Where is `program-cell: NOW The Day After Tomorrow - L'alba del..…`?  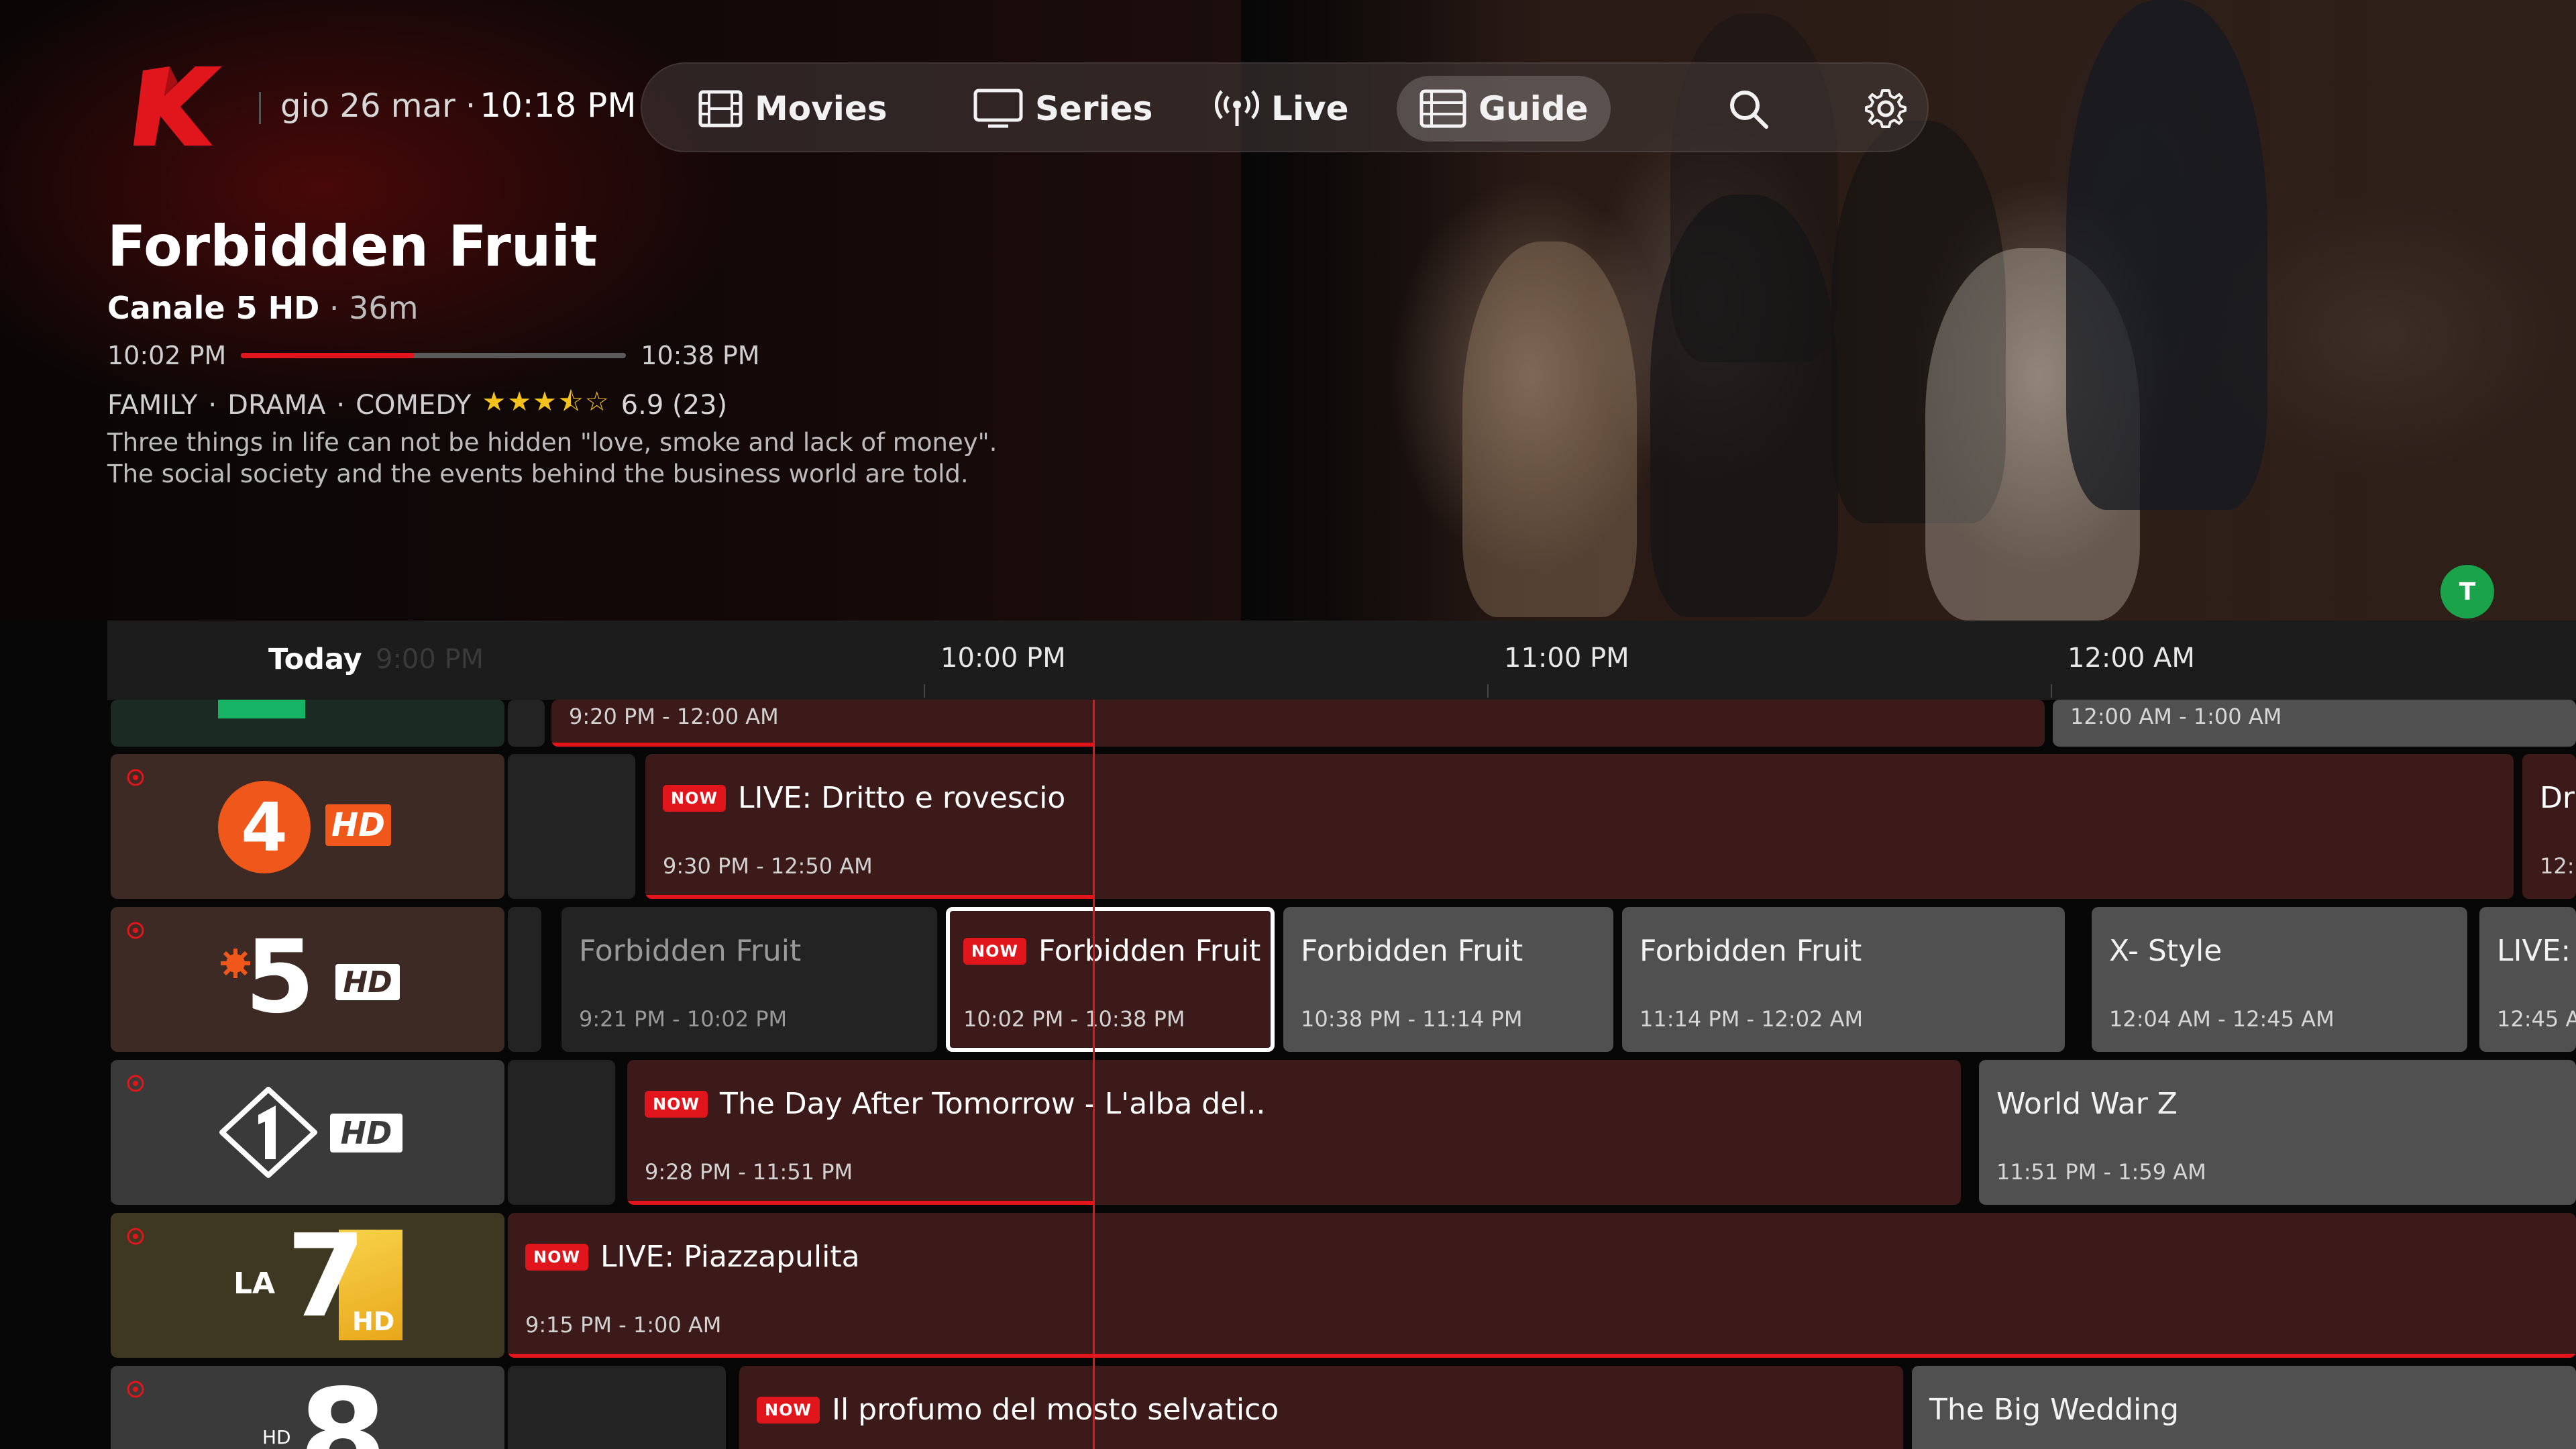
program-cell: NOW The Day After Tomorrow - L'alba del..… is located at coordinates (1294, 1132).